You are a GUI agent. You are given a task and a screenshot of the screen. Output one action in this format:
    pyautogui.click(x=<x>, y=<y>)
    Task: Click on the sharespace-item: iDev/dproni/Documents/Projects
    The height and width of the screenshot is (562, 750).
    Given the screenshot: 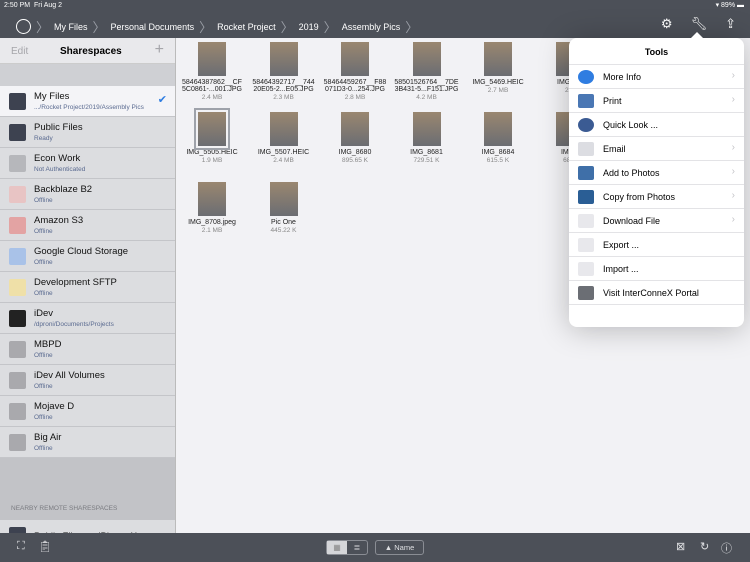 What is the action you would take?
    pyautogui.click(x=87, y=318)
    